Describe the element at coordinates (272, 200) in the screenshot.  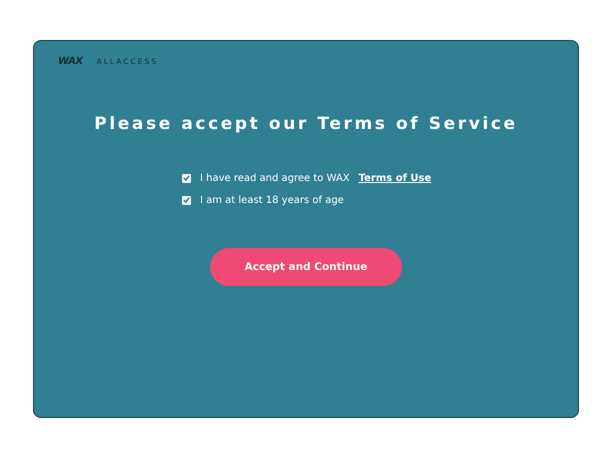
I see `agreement-label: I am at least 18 years of age` at that location.